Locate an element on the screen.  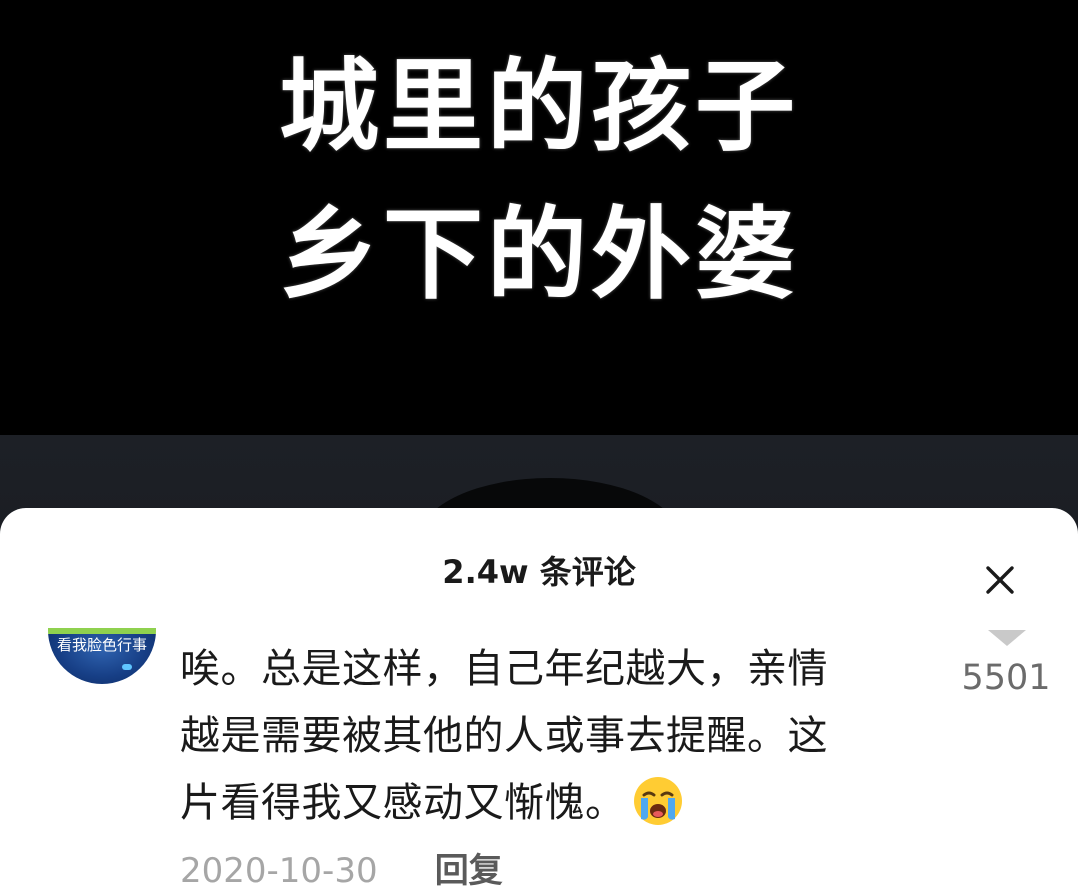
close-button is located at coordinates (1000, 580).